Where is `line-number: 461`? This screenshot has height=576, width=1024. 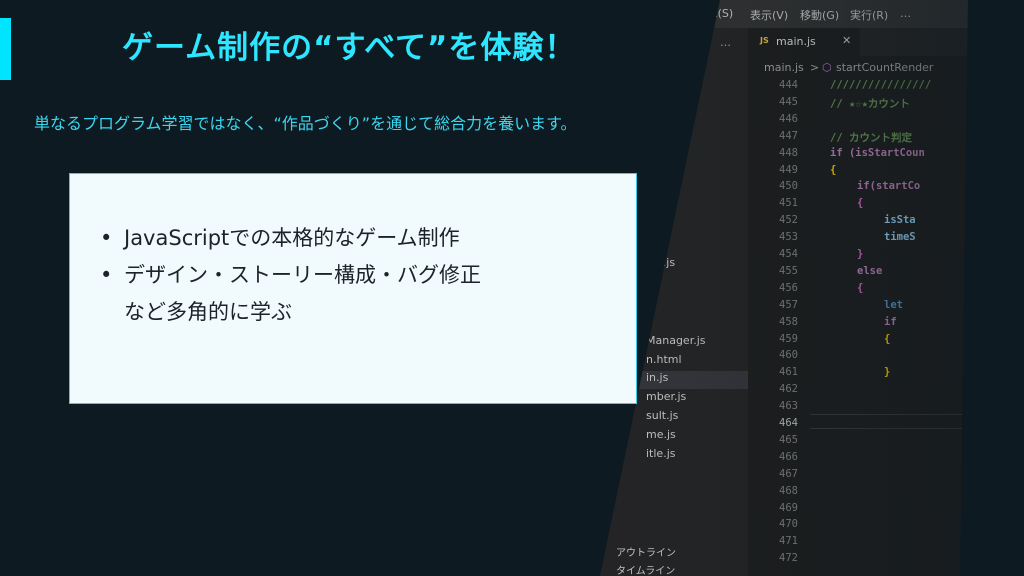 line-number: 461 is located at coordinates (788, 372).